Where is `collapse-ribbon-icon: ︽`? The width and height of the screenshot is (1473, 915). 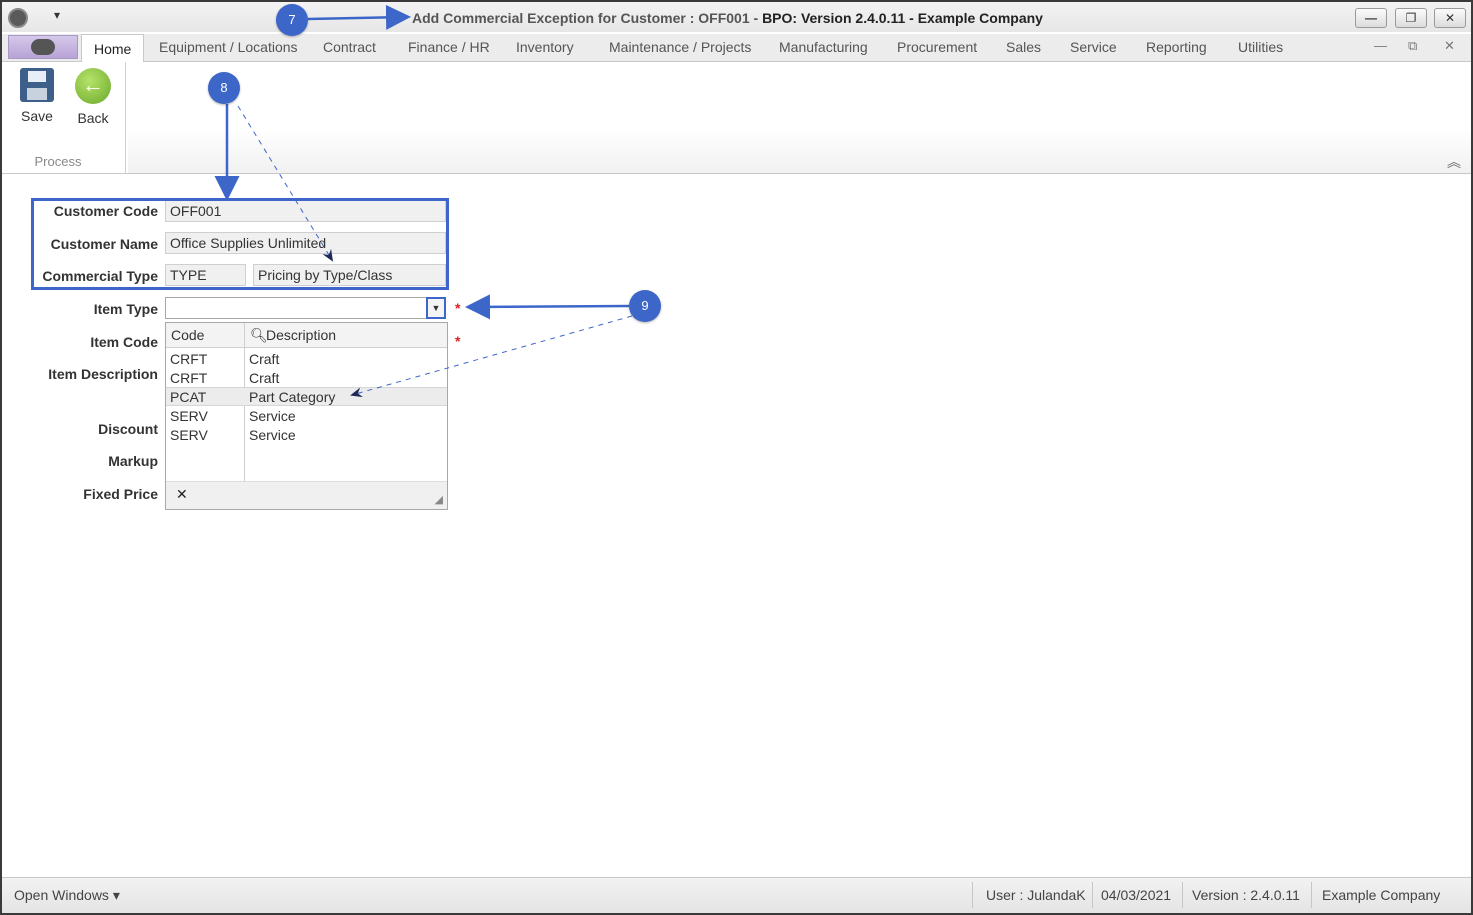 collapse-ribbon-icon: ︽ is located at coordinates (1454, 162).